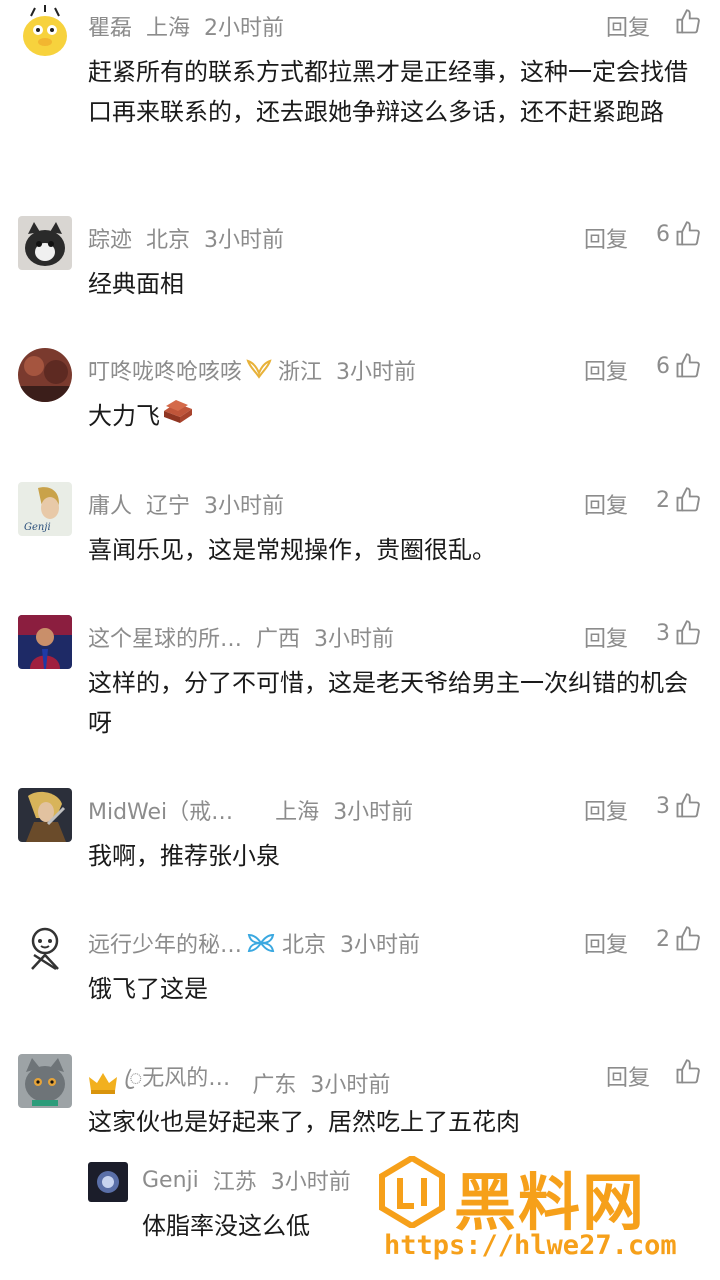 The width and height of the screenshot is (720, 1280). I want to click on watermark-logo-icon, so click(412, 1192).